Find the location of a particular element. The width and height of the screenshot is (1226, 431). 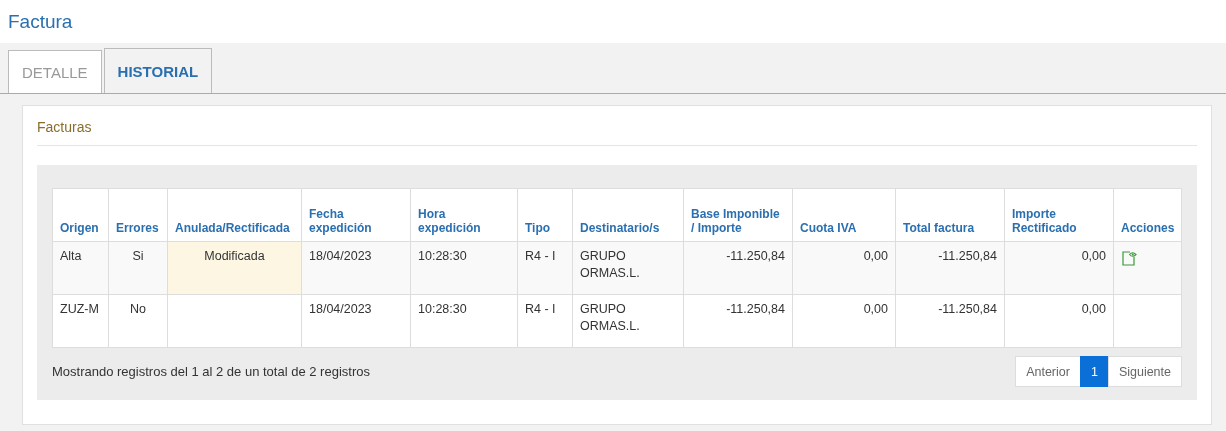

table-cell: Alta is located at coordinates (80, 268).